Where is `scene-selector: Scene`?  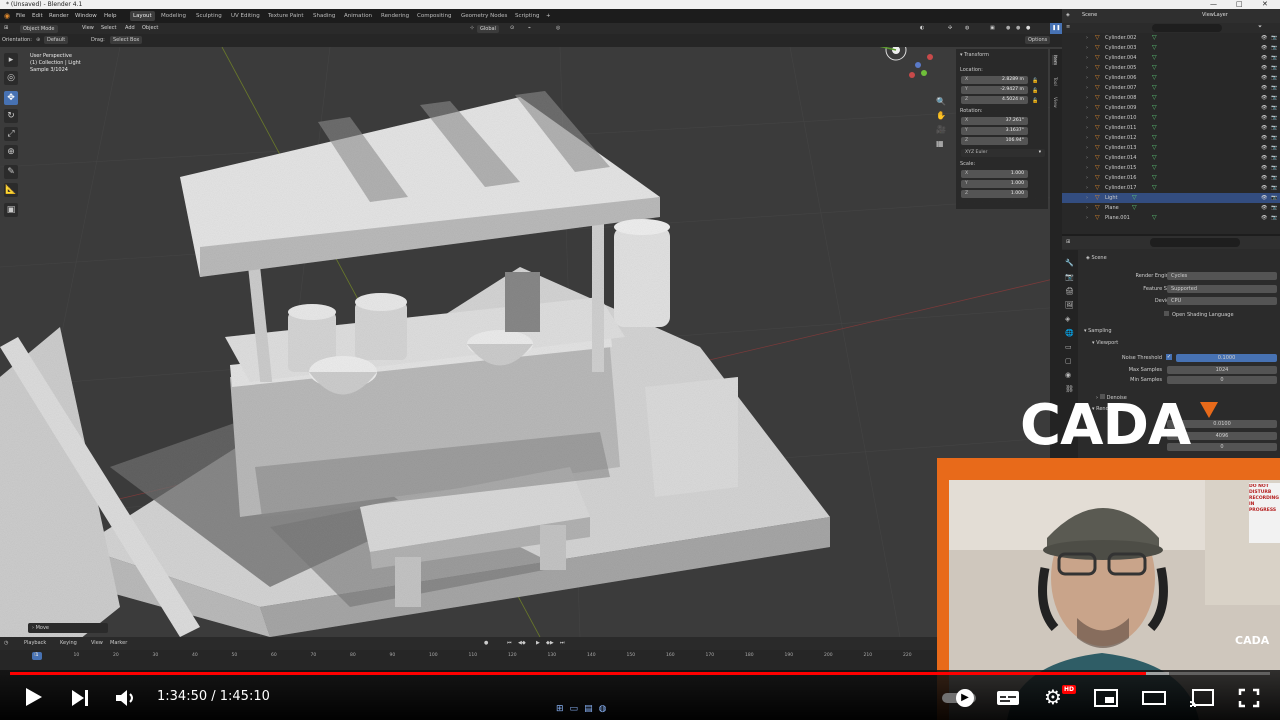
scene-selector: Scene is located at coordinates (1089, 15).